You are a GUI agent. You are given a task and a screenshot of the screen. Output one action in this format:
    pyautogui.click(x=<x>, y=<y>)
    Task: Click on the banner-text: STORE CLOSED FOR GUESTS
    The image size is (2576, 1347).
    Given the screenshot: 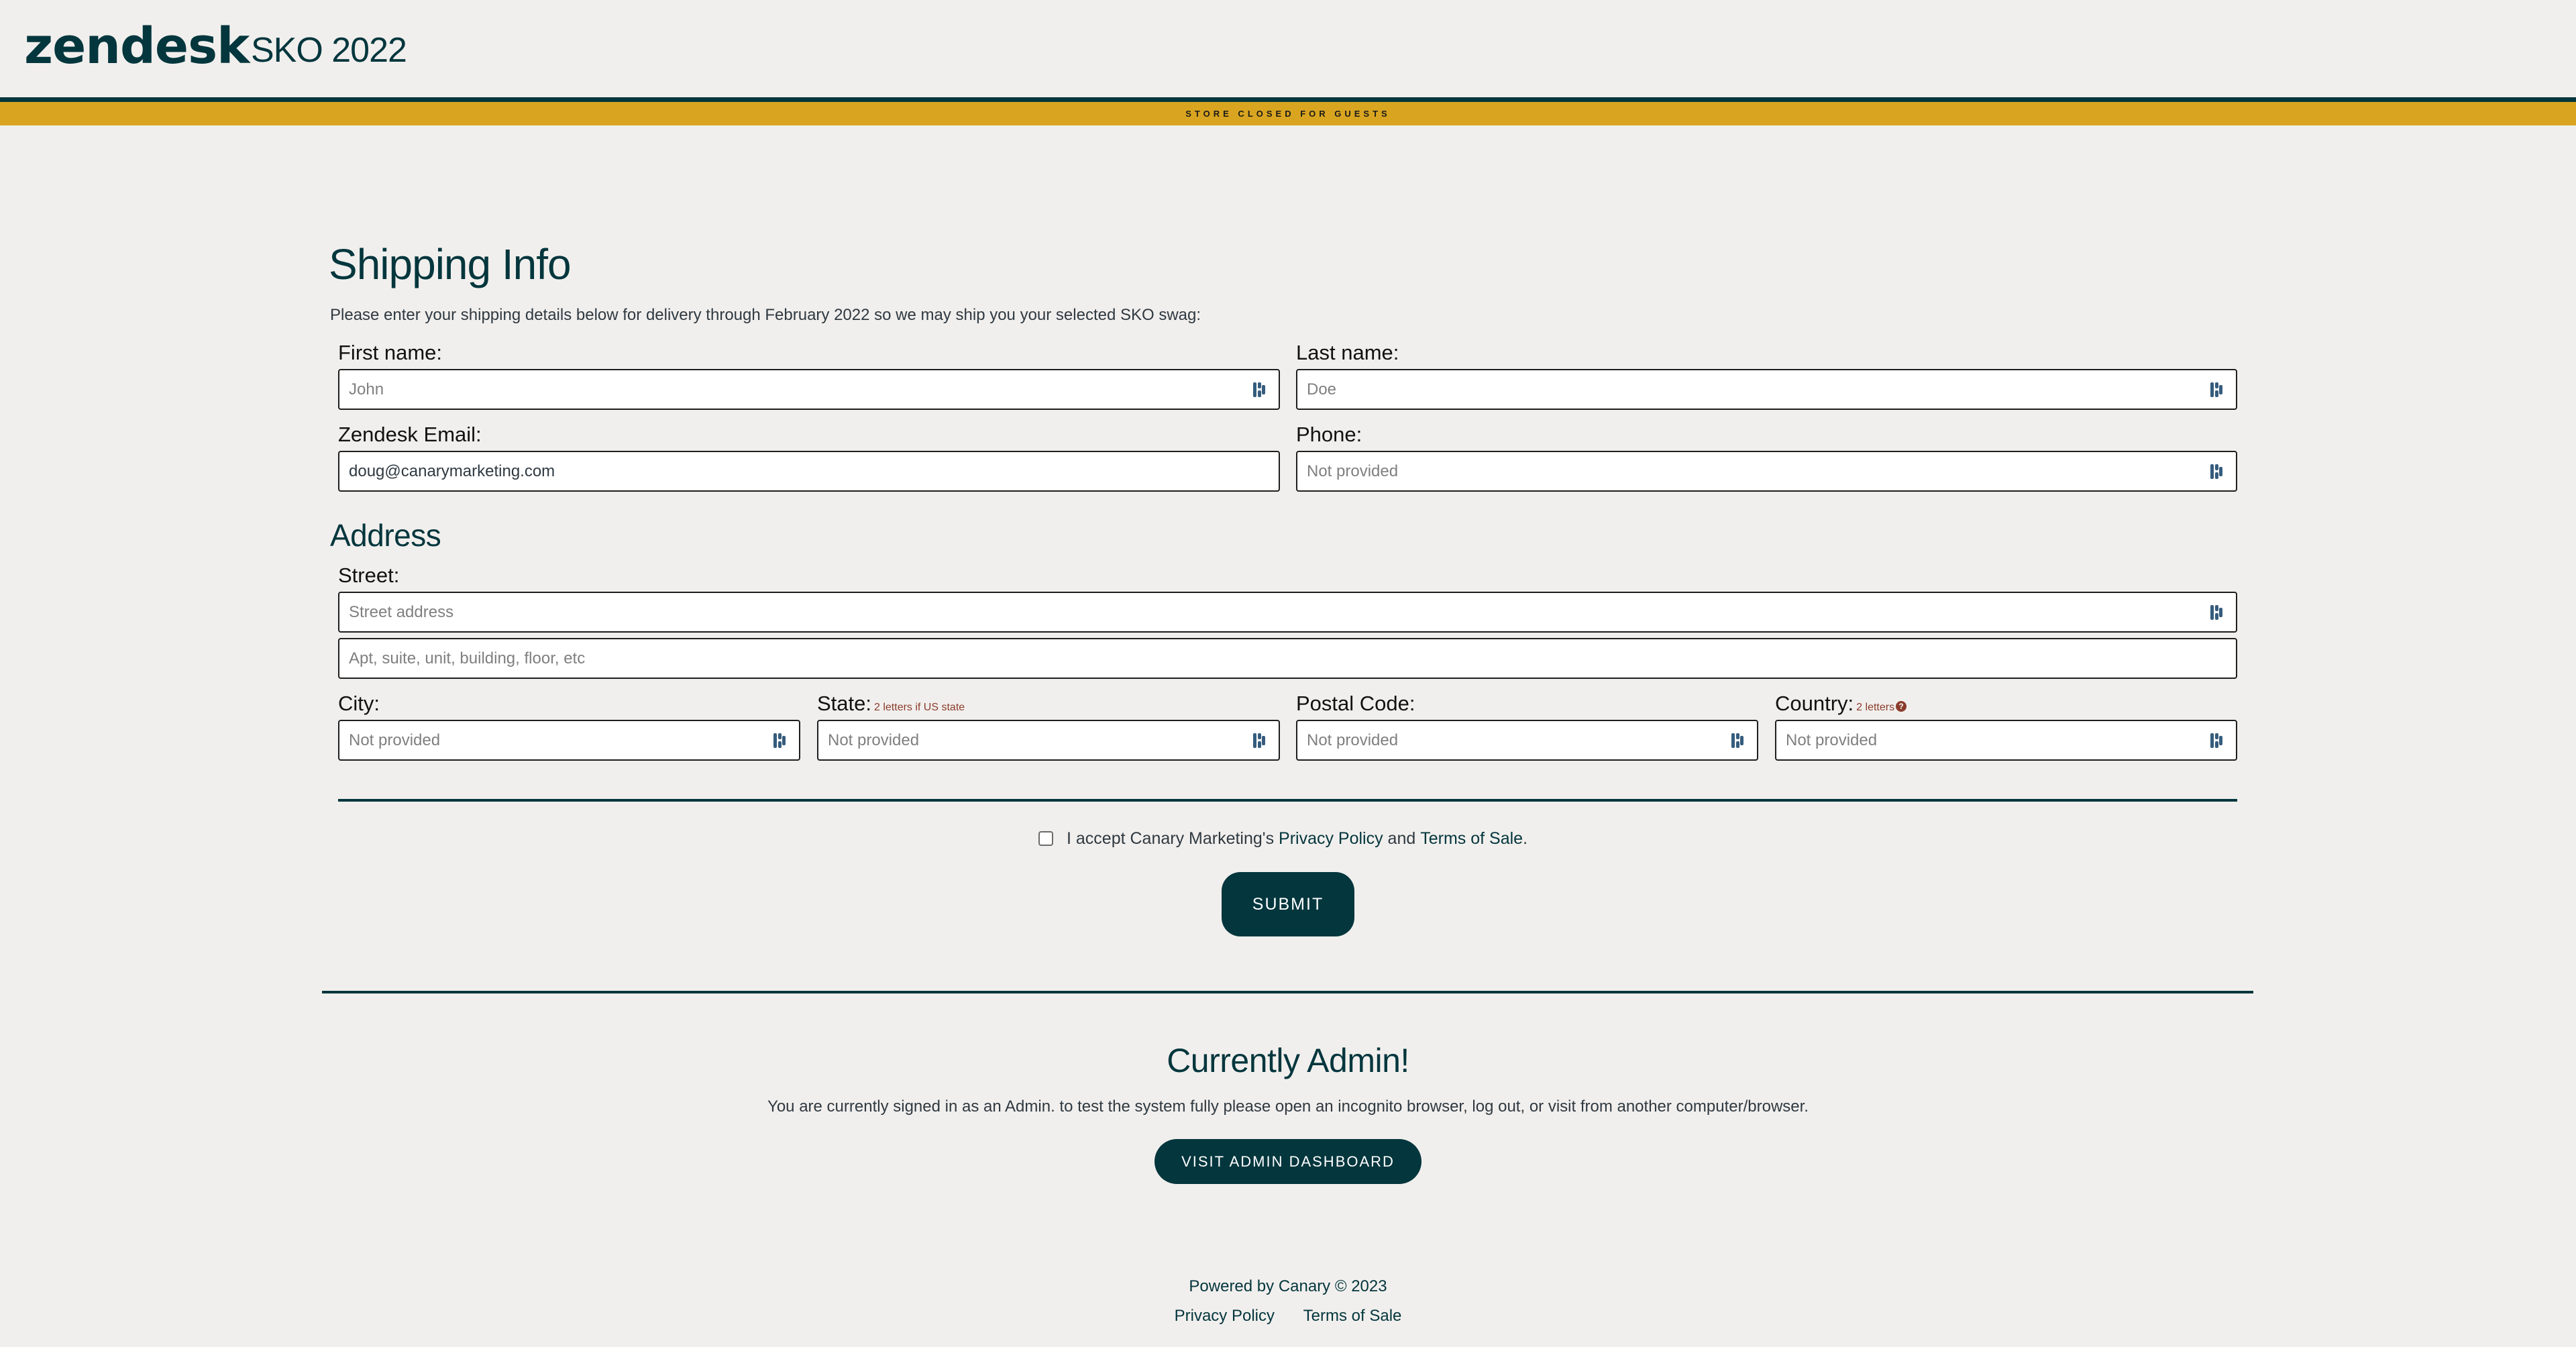 What is the action you would take?
    pyautogui.click(x=1288, y=114)
    